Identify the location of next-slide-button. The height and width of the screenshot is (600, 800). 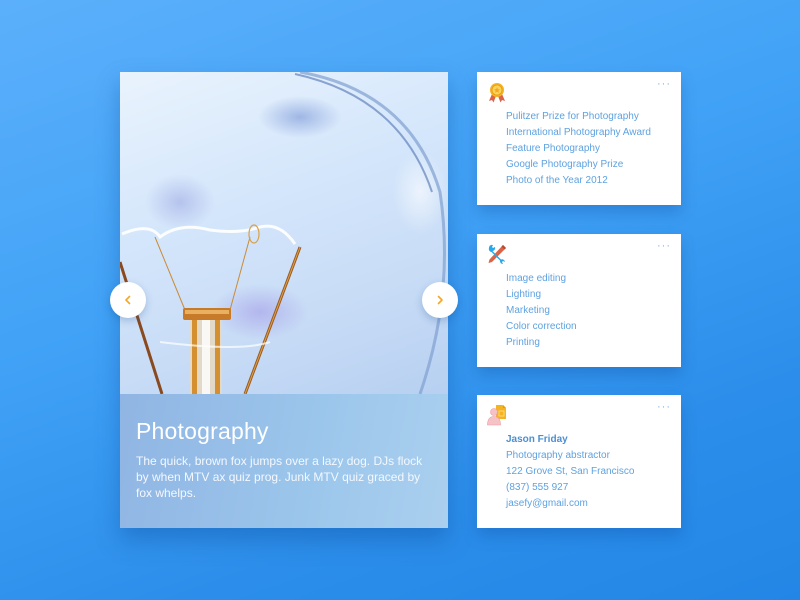
(440, 300).